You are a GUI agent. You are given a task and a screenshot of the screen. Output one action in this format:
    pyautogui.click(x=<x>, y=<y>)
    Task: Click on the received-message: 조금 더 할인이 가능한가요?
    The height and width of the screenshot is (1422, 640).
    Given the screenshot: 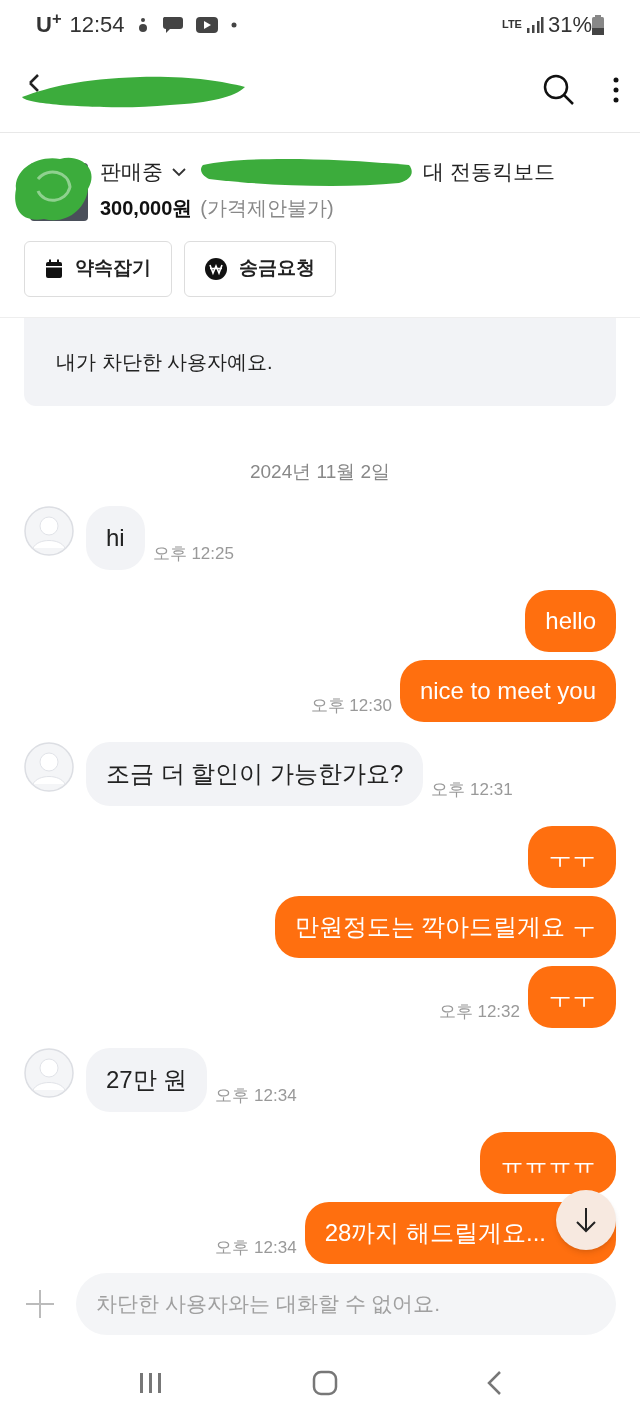 What is the action you would take?
    pyautogui.click(x=255, y=774)
    